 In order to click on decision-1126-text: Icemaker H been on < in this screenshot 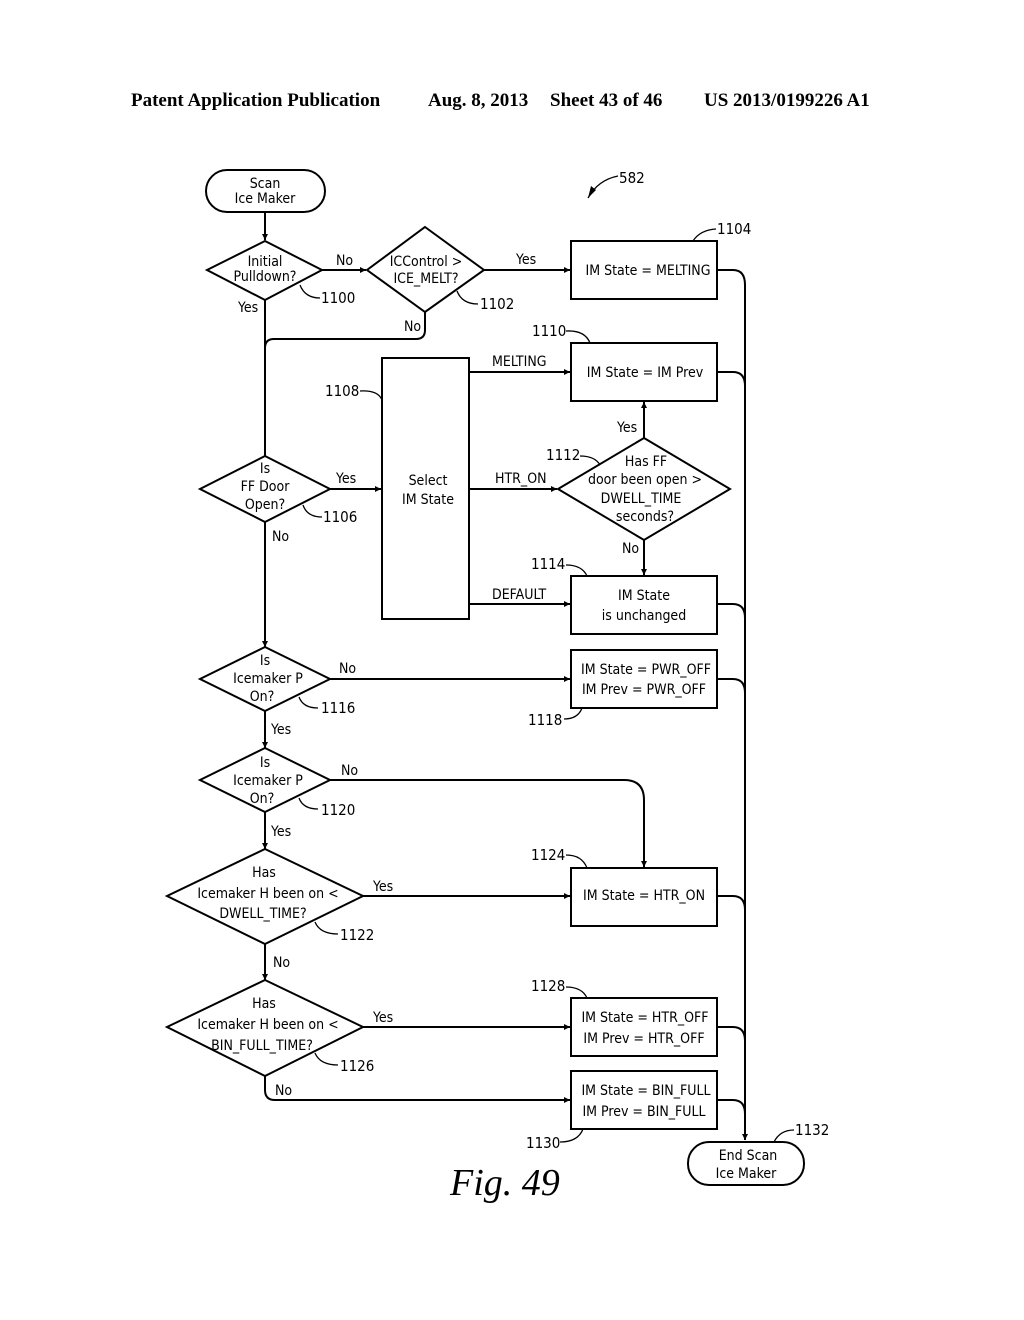, I will do `click(267, 1025)`.